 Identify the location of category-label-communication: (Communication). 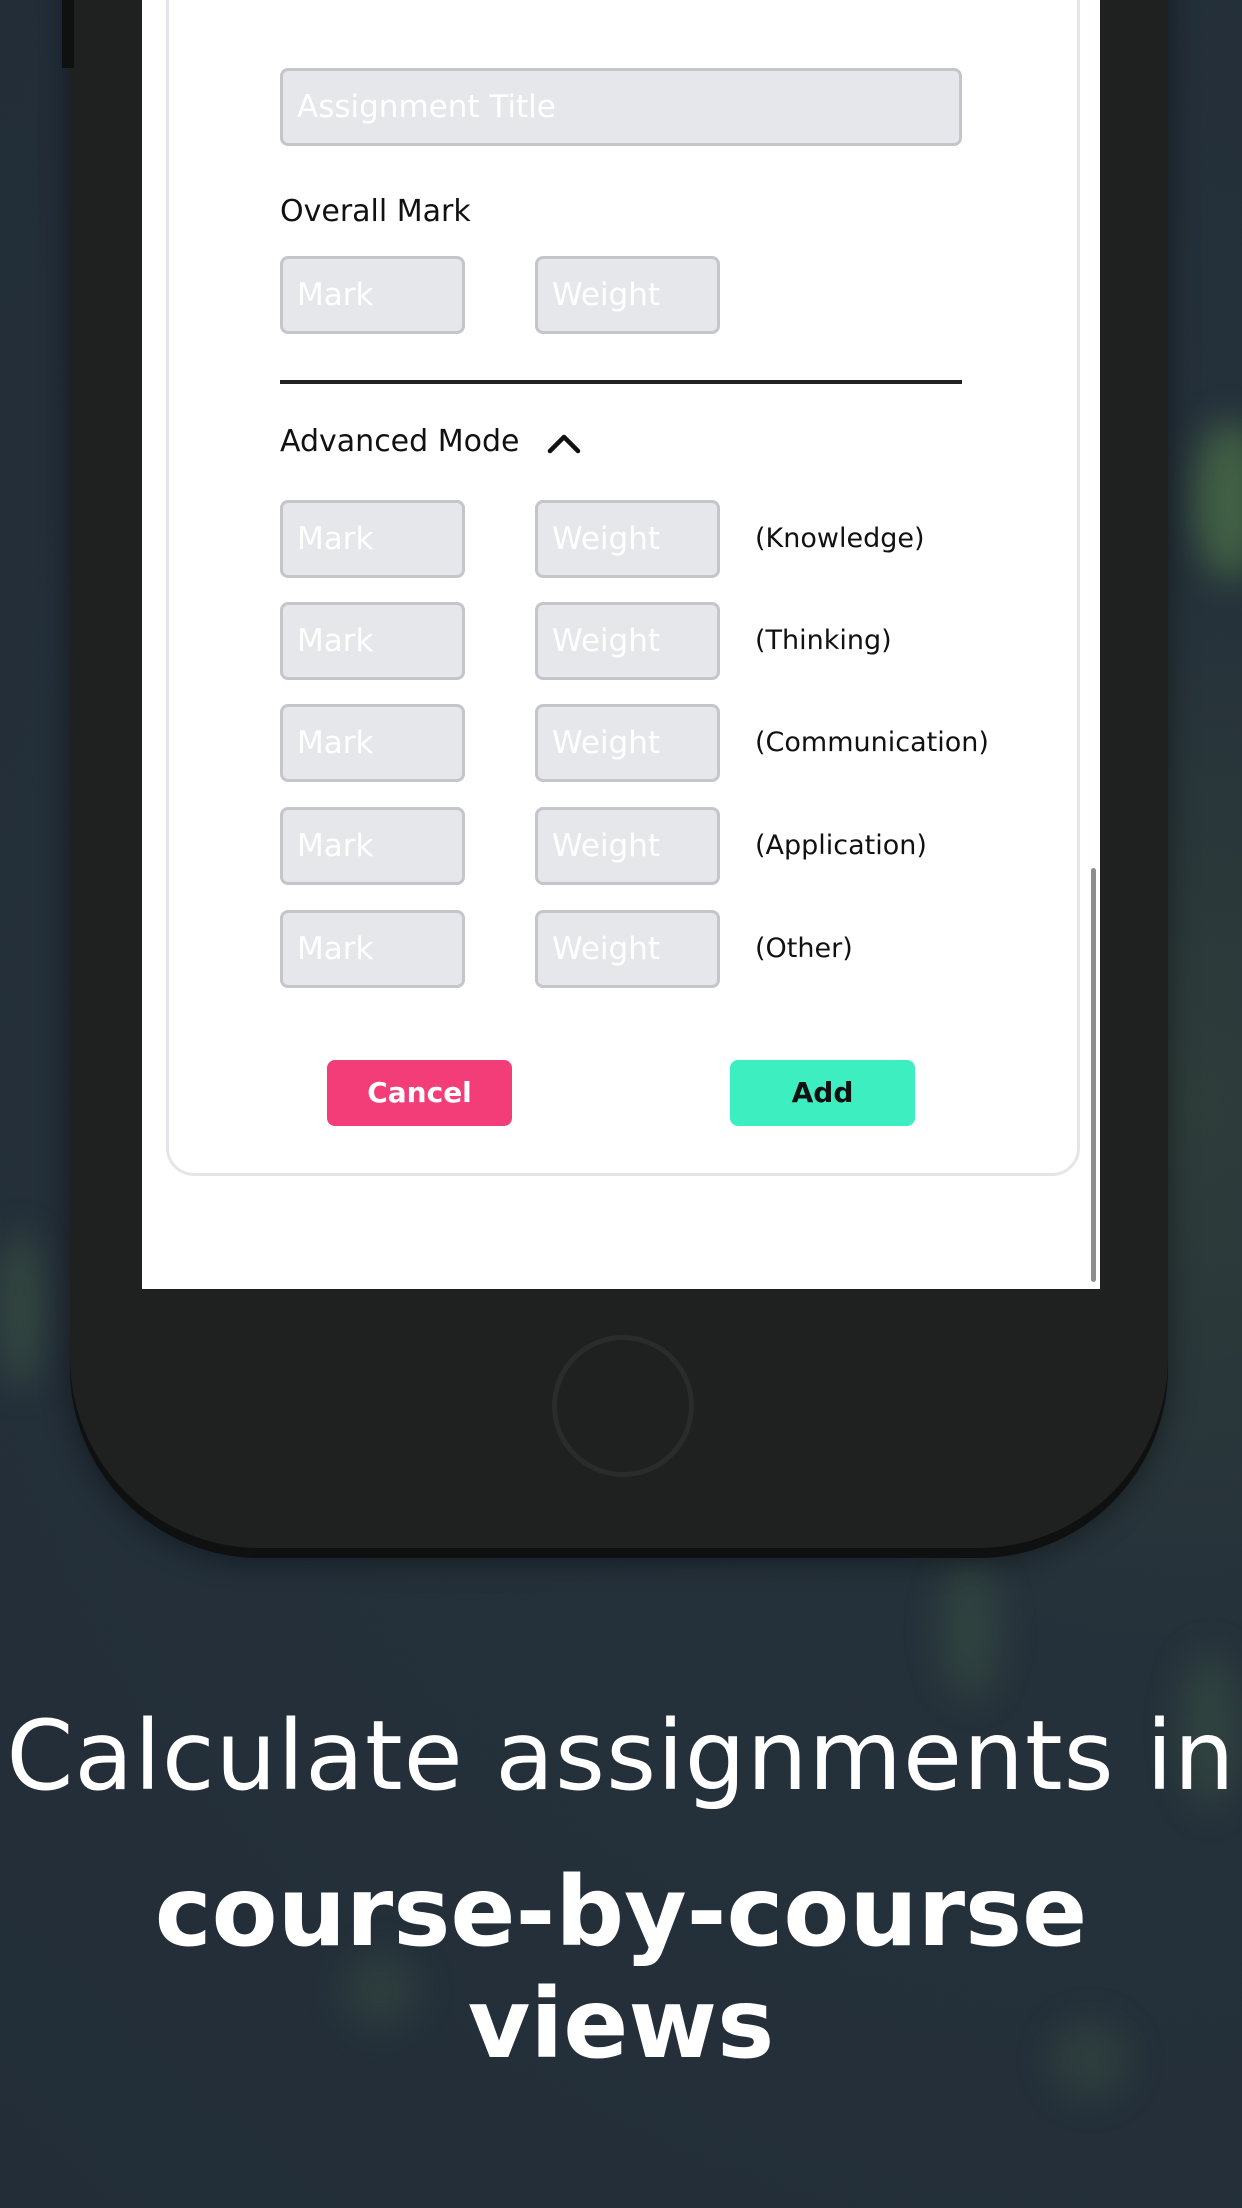
(872, 742).